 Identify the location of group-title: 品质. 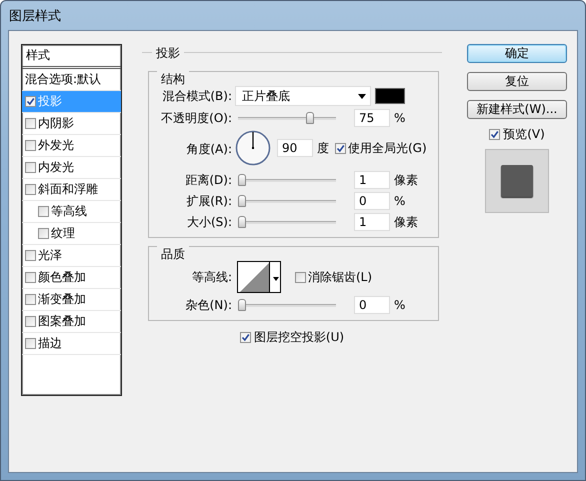
(173, 254).